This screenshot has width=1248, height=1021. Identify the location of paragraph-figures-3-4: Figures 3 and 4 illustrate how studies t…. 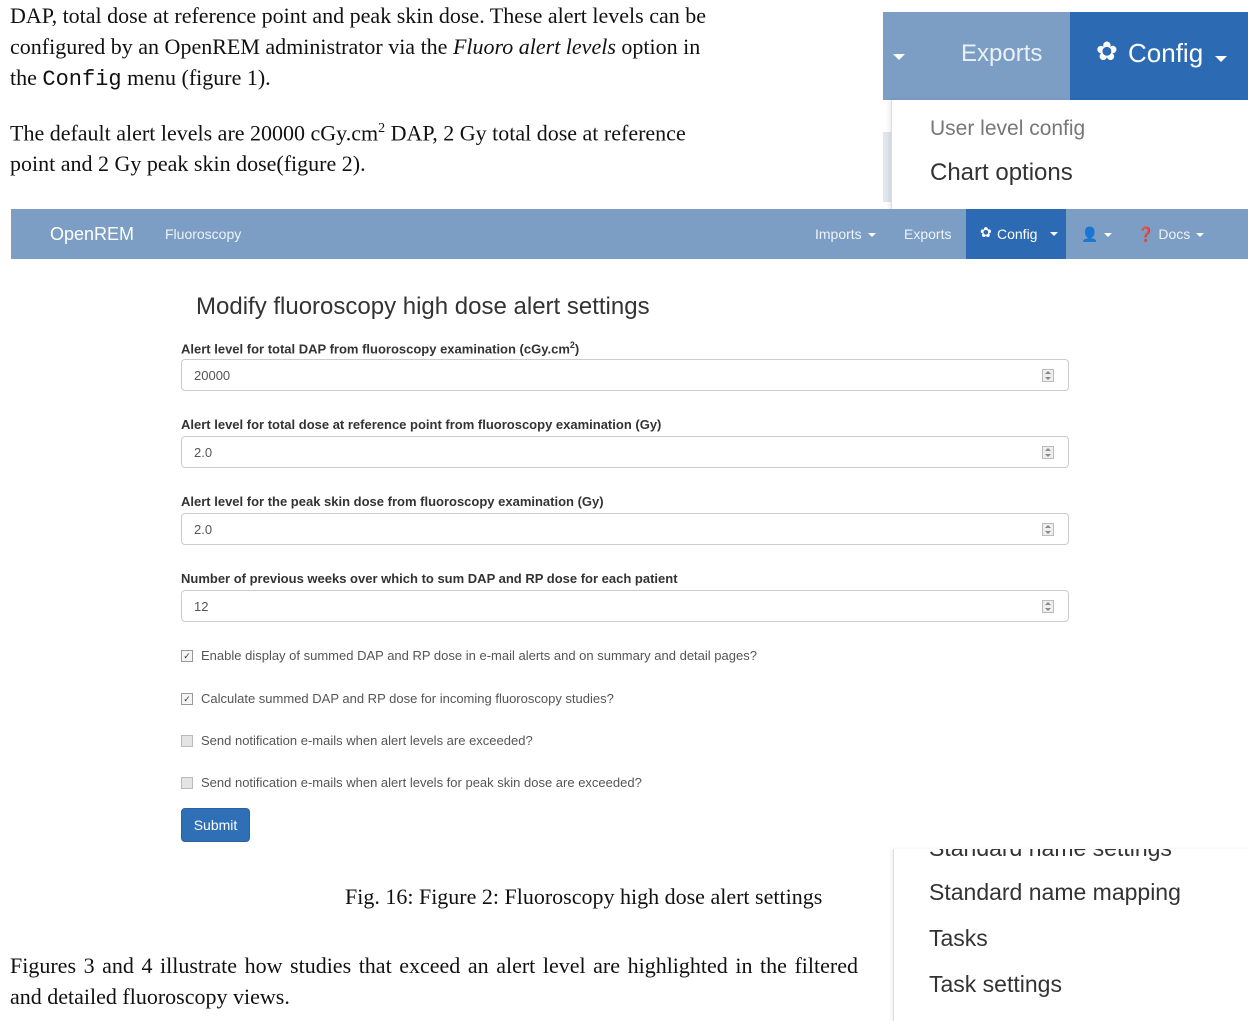
(434, 981).